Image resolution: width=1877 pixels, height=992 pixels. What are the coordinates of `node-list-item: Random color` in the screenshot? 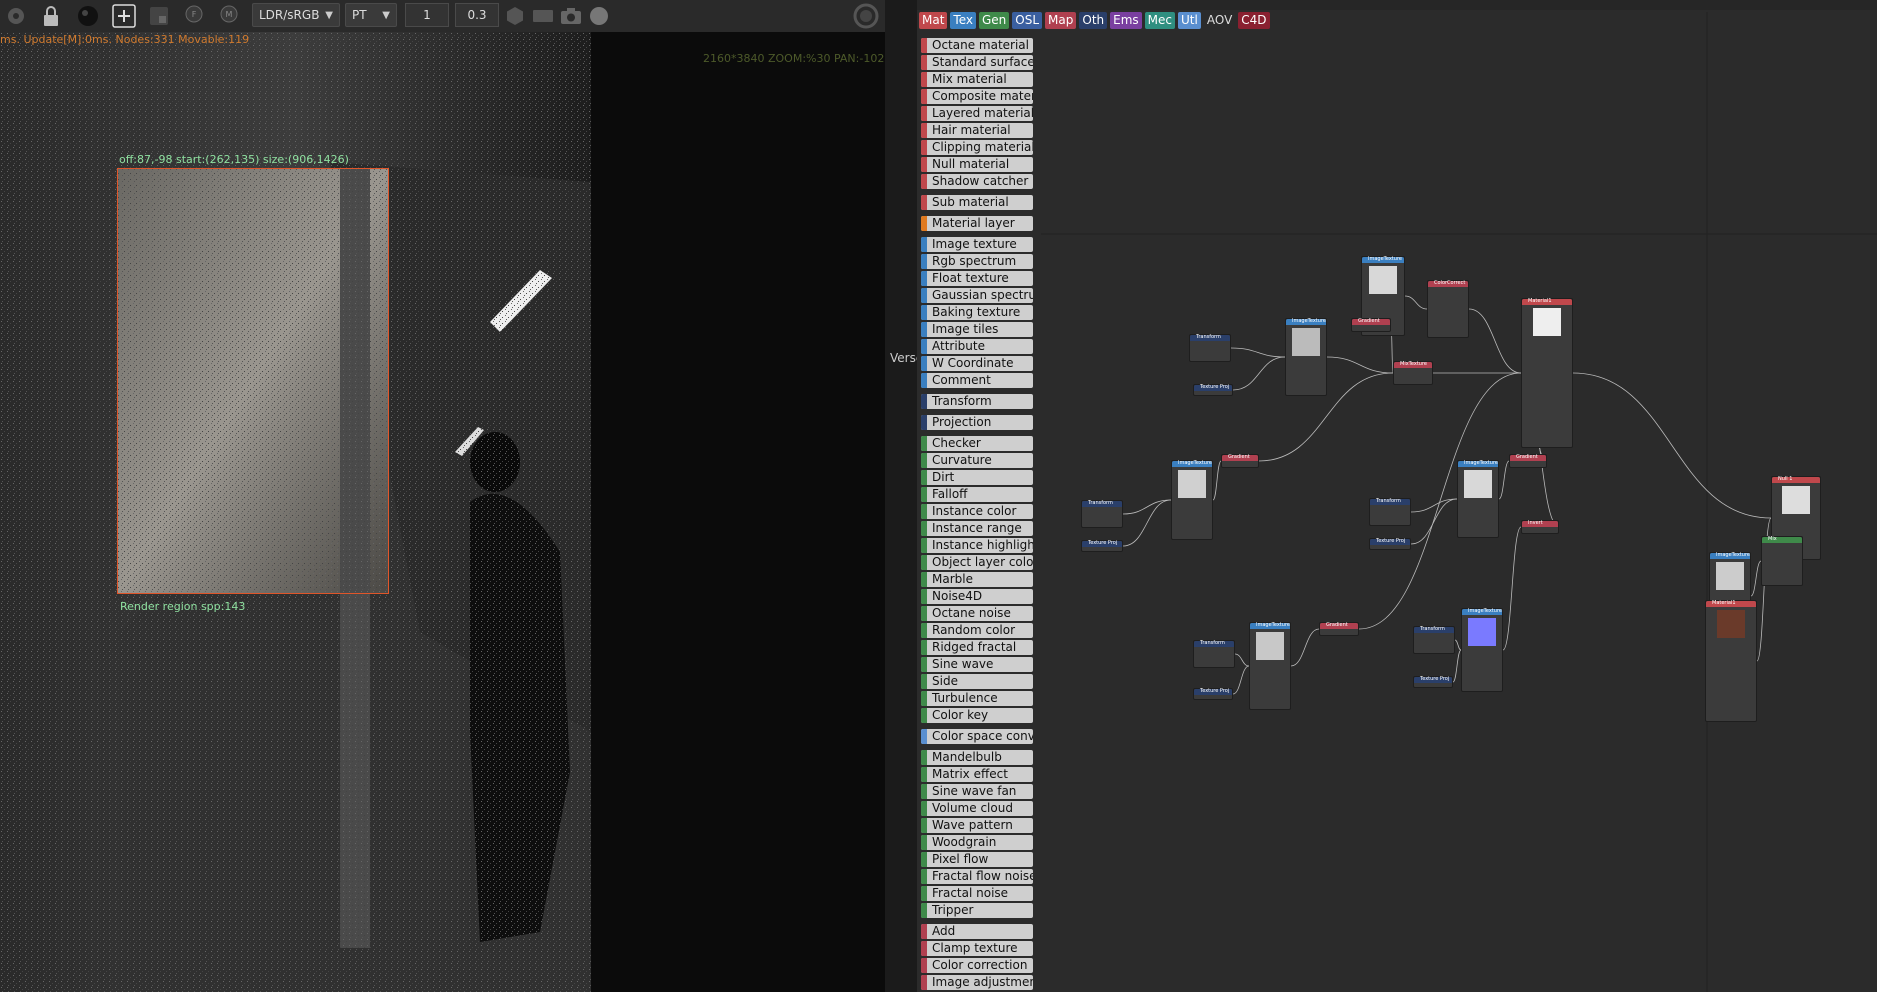 It's located at (977, 630).